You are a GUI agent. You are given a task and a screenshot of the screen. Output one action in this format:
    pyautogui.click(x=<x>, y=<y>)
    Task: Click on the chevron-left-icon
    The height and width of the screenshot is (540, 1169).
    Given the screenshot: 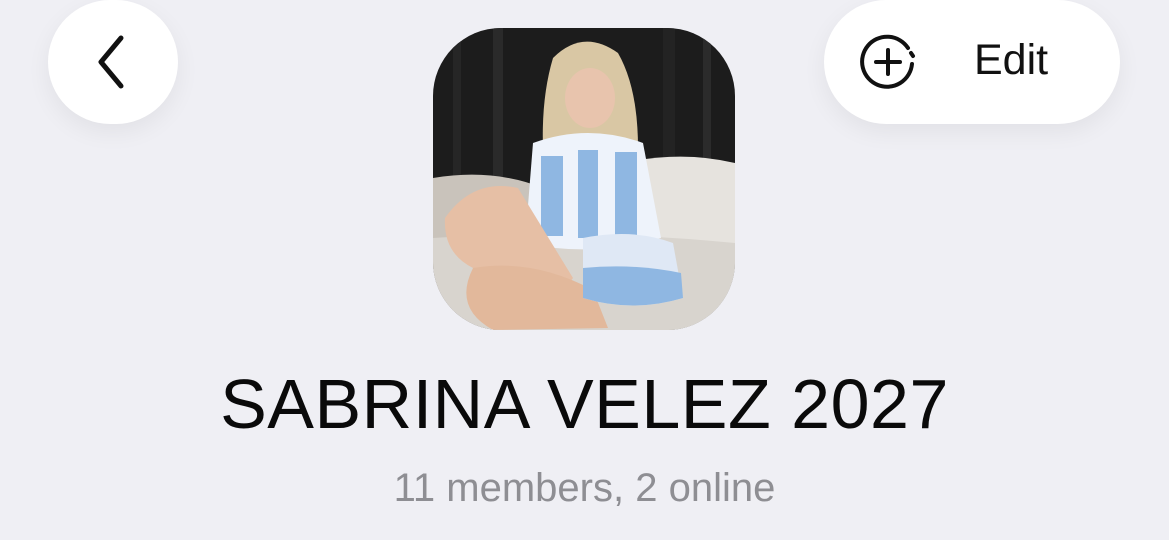 What is the action you would take?
    pyautogui.click(x=111, y=62)
    